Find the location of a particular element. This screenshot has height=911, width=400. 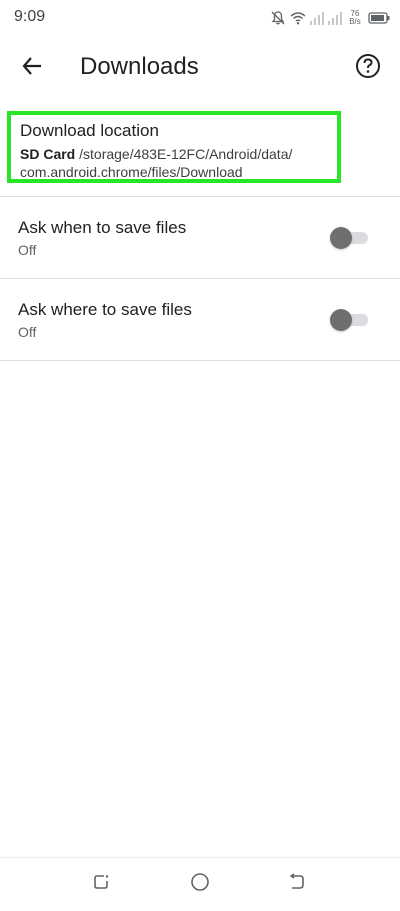

notifications-off-icon is located at coordinates (278, 18).